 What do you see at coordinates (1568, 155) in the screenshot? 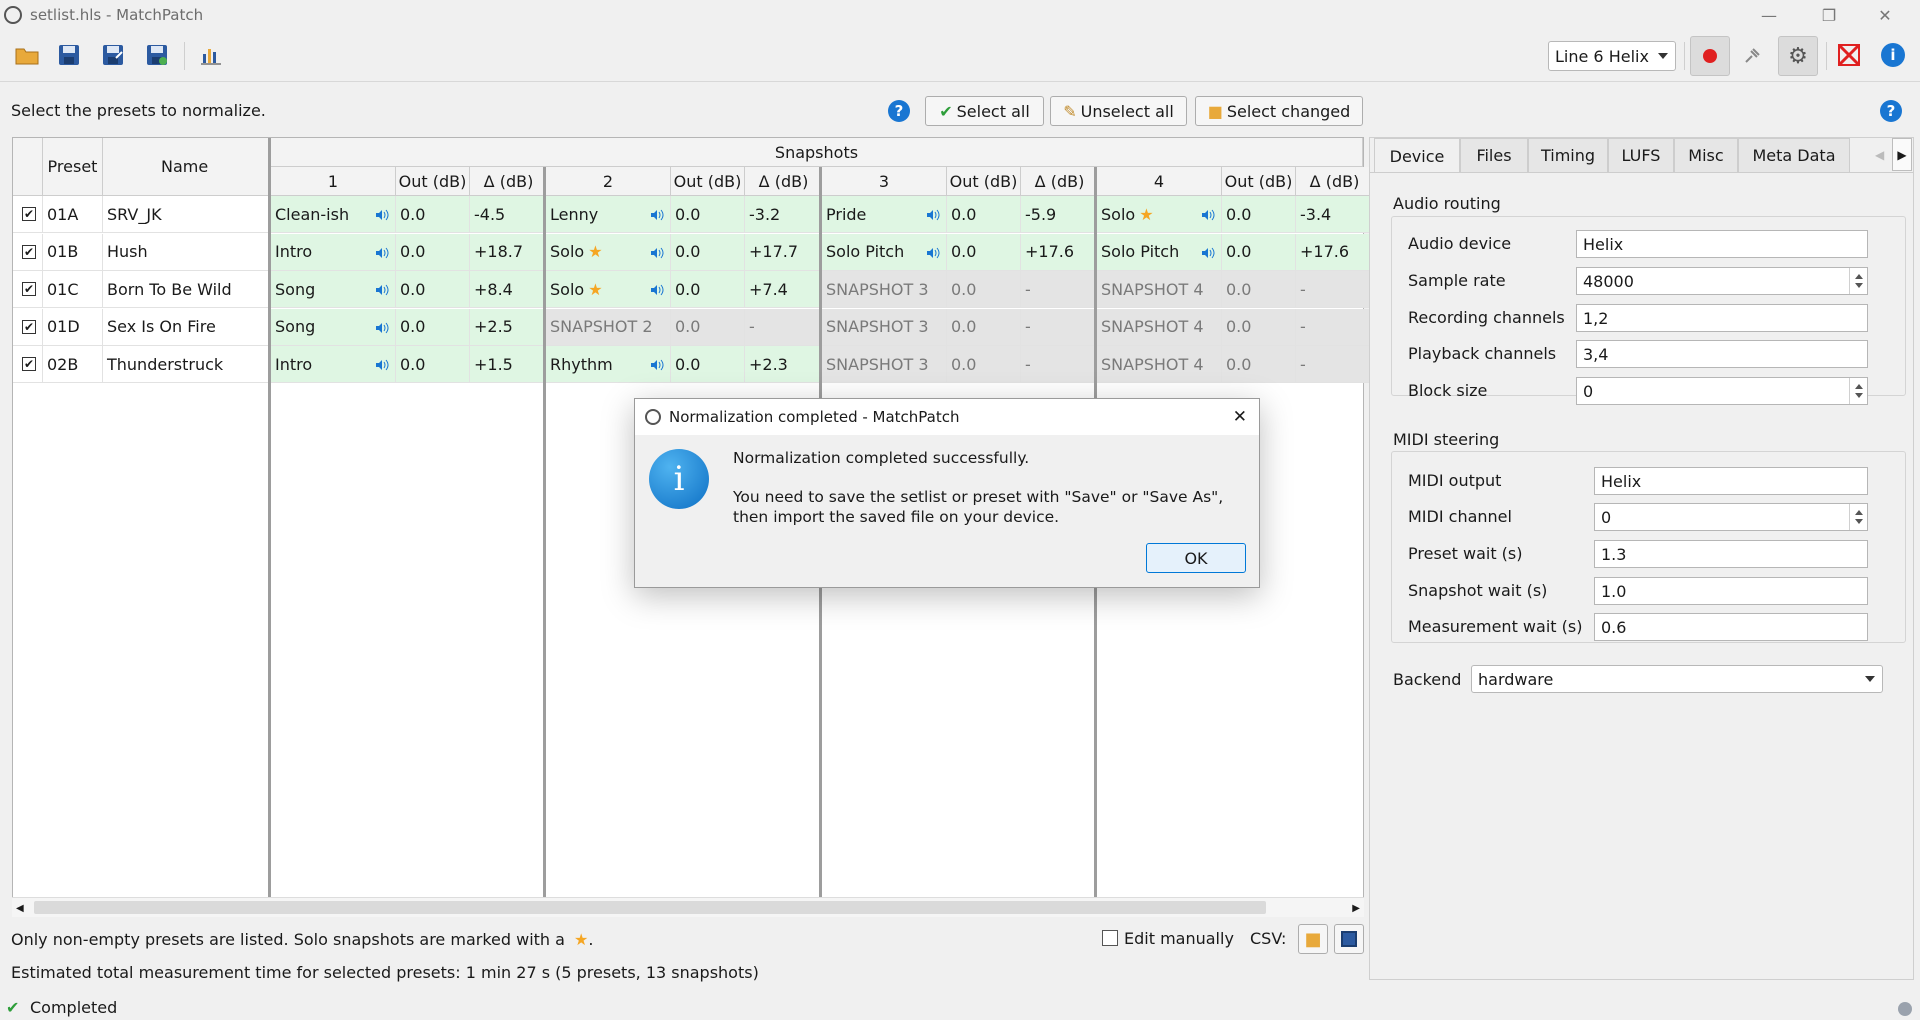
I see `tab-timing: Timing` at bounding box center [1568, 155].